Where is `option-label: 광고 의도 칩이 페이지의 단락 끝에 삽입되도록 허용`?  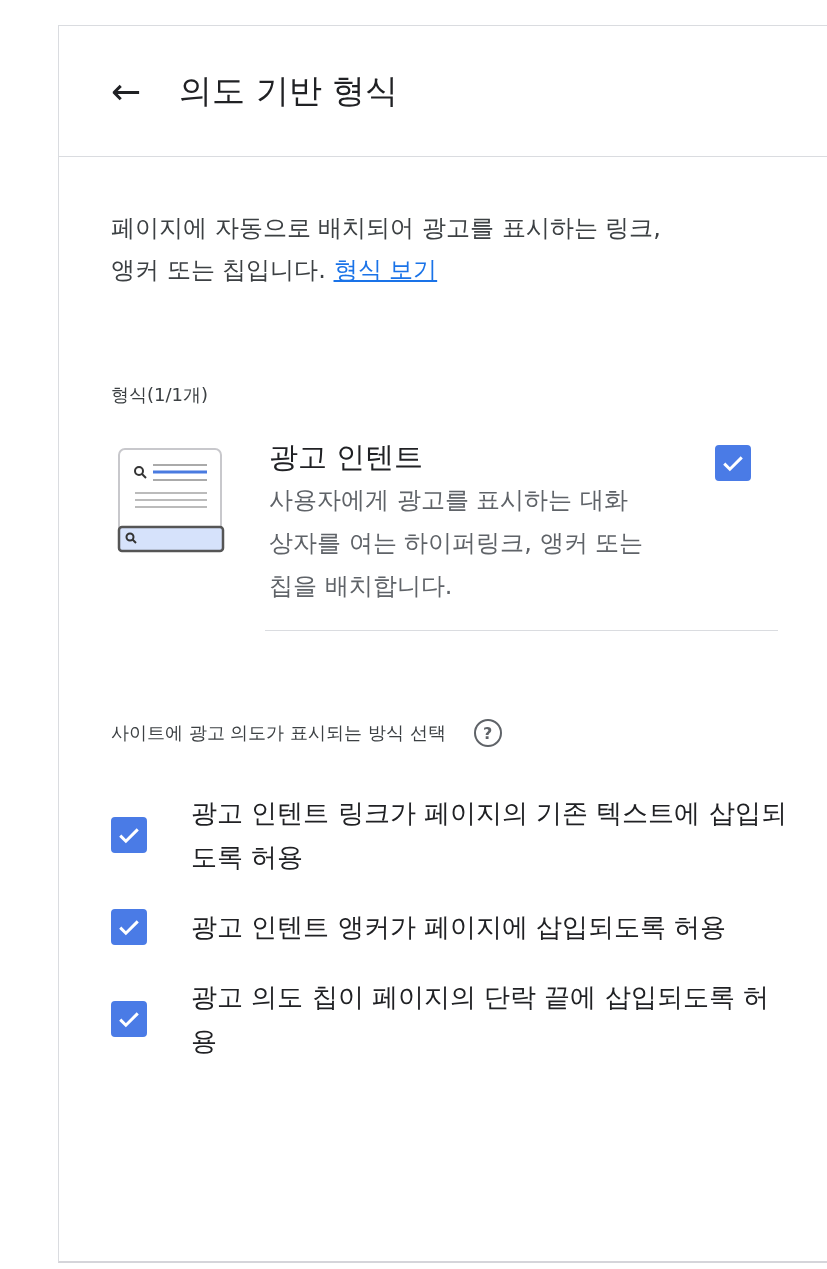
option-label: 광고 의도 칩이 페이지의 단락 끝에 삽입되도록 허용 is located at coordinates (480, 1019).